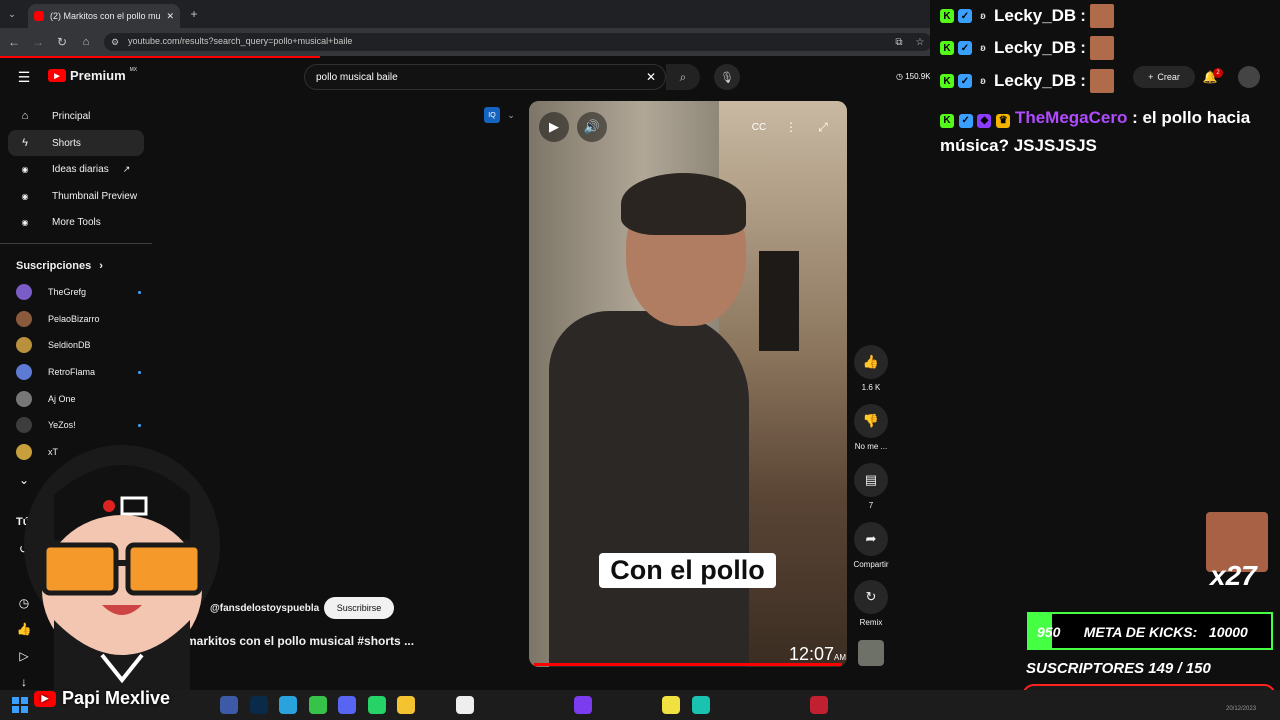 The width and height of the screenshot is (1280, 720). I want to click on search-input: pollo musical baile, so click(485, 77).